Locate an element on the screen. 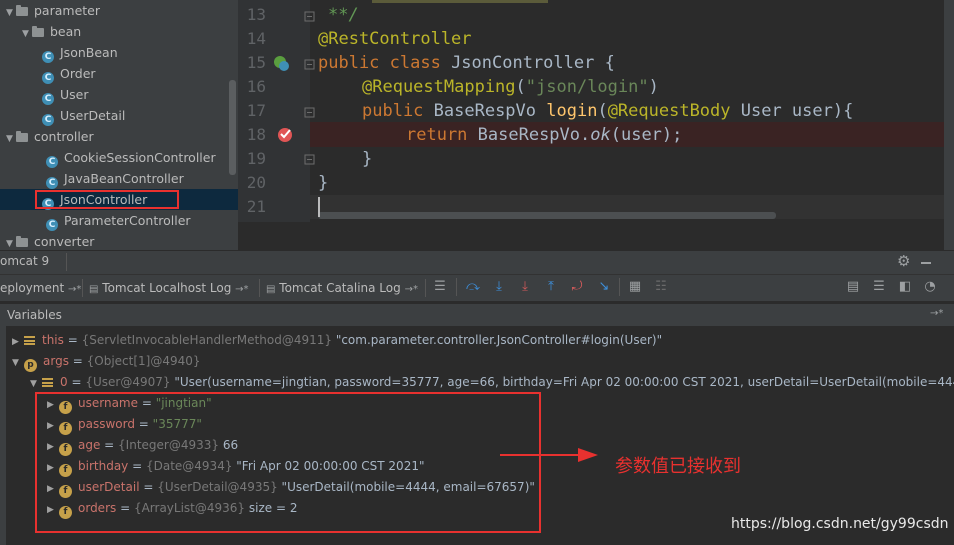 Image resolution: width=954 pixels, height=545 pixels. tree-class-item: C ParameterController is located at coordinates (118, 220).